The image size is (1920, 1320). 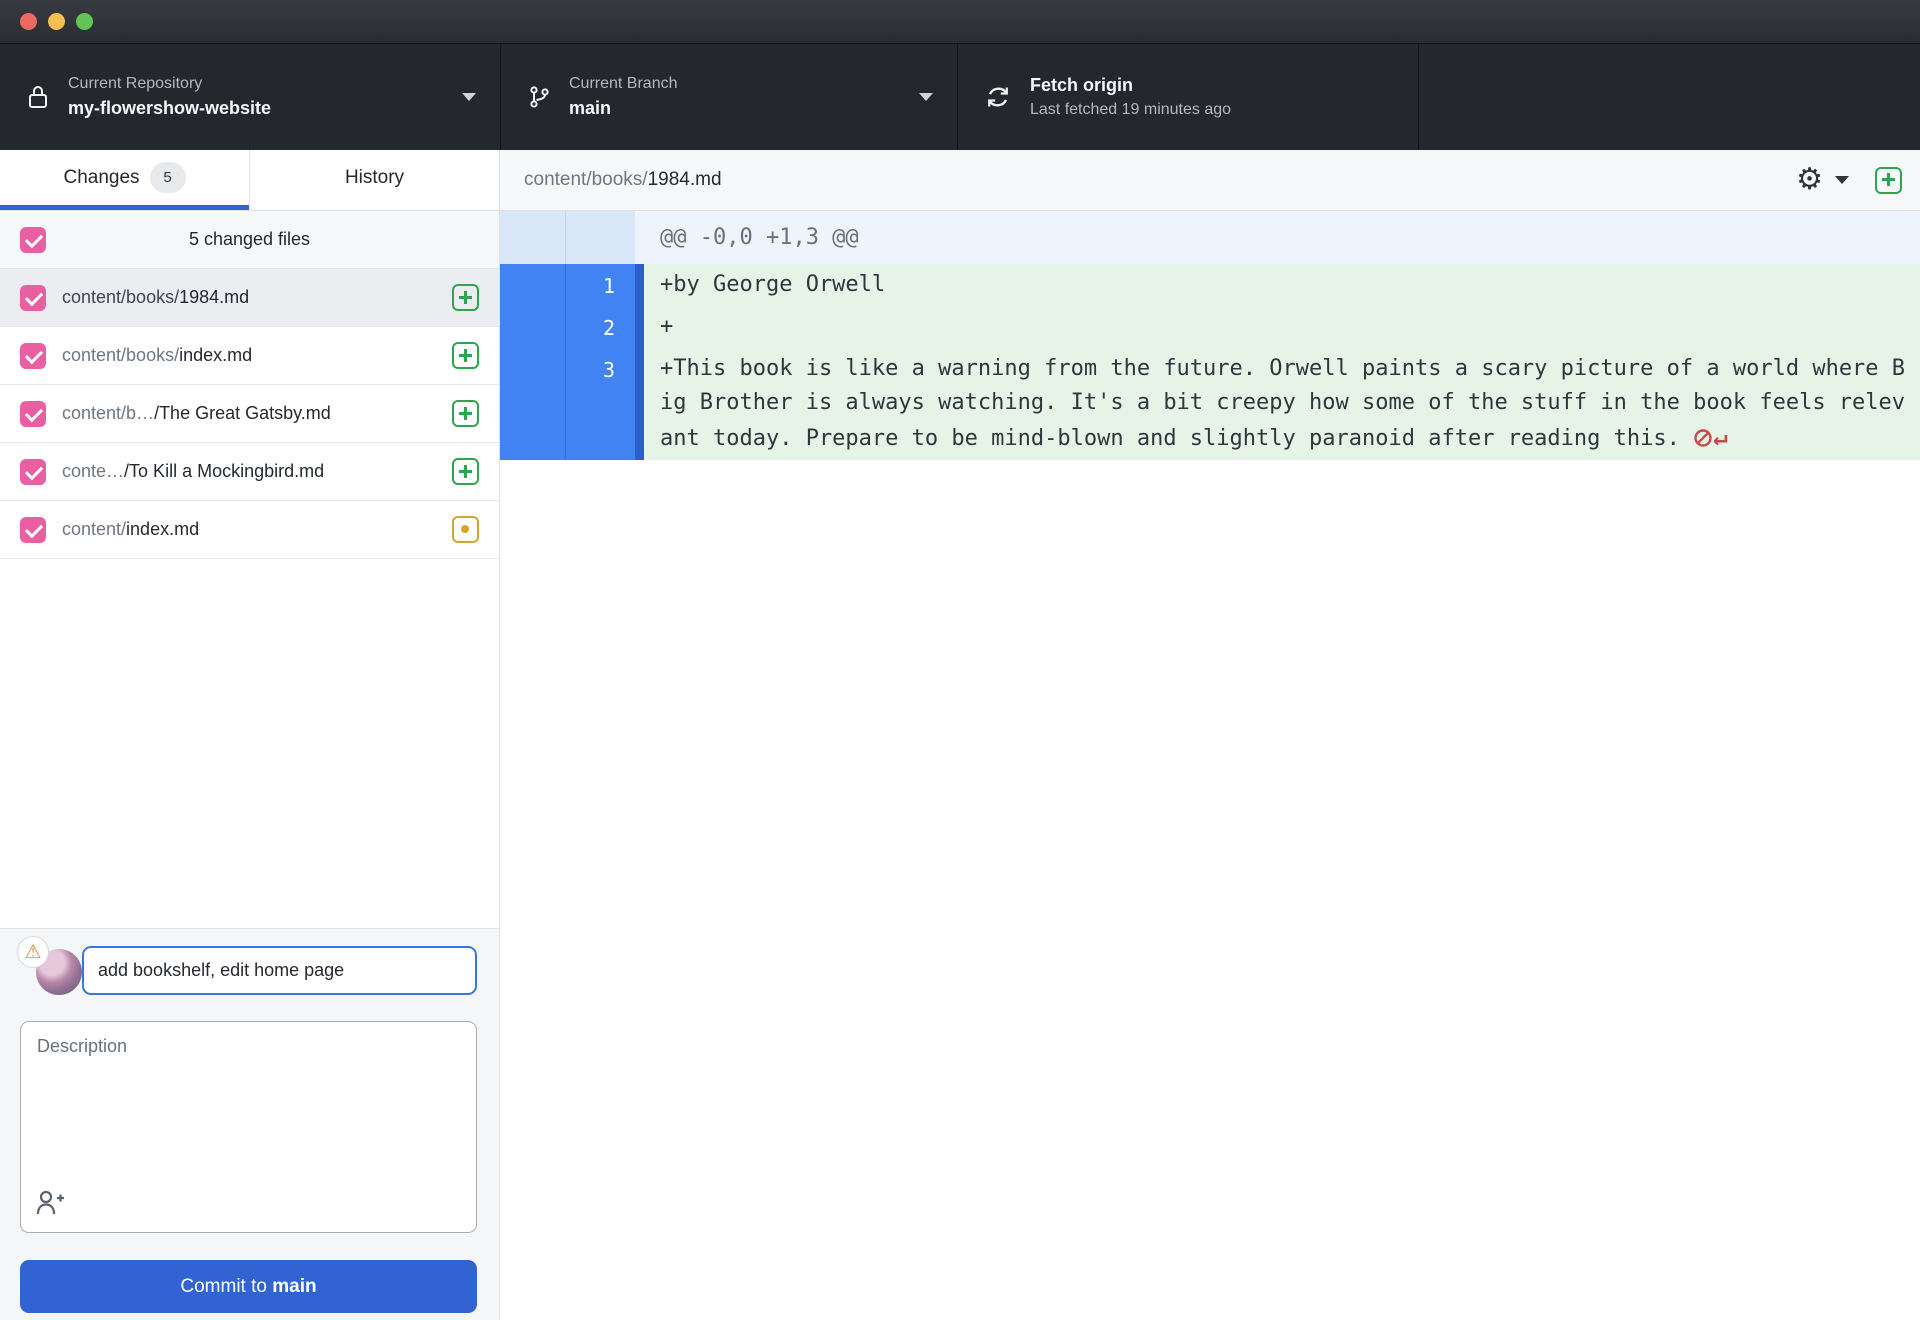 I want to click on file-row: content/books/1984.md, so click(x=249, y=298).